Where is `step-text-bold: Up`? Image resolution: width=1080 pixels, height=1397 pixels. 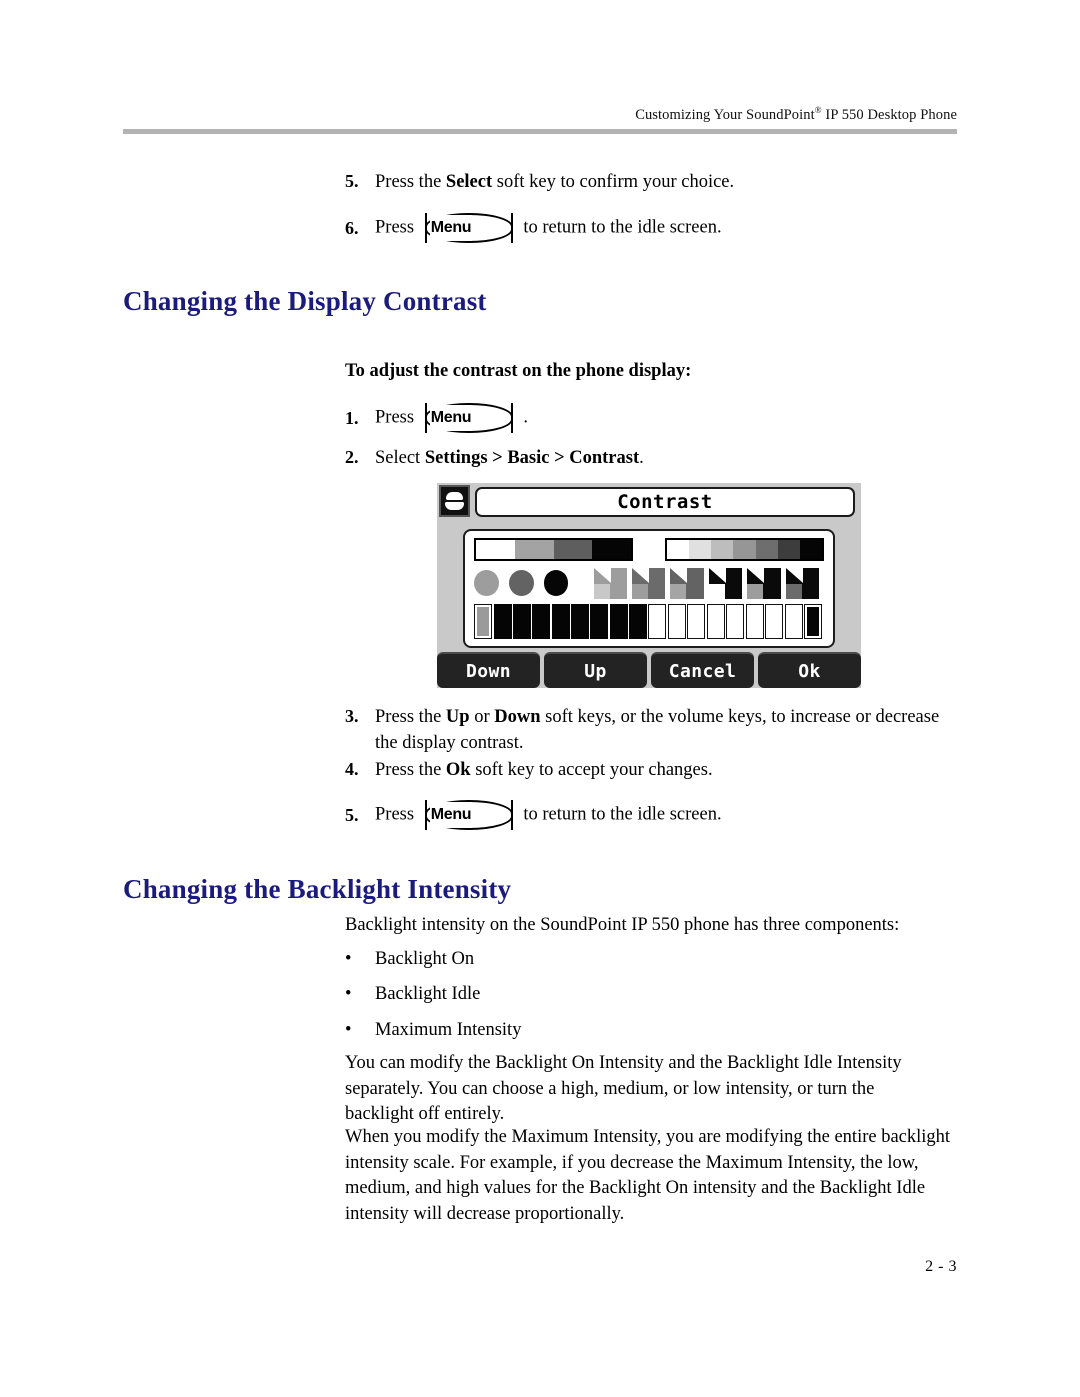
step-text-bold: Up is located at coordinates (457, 717).